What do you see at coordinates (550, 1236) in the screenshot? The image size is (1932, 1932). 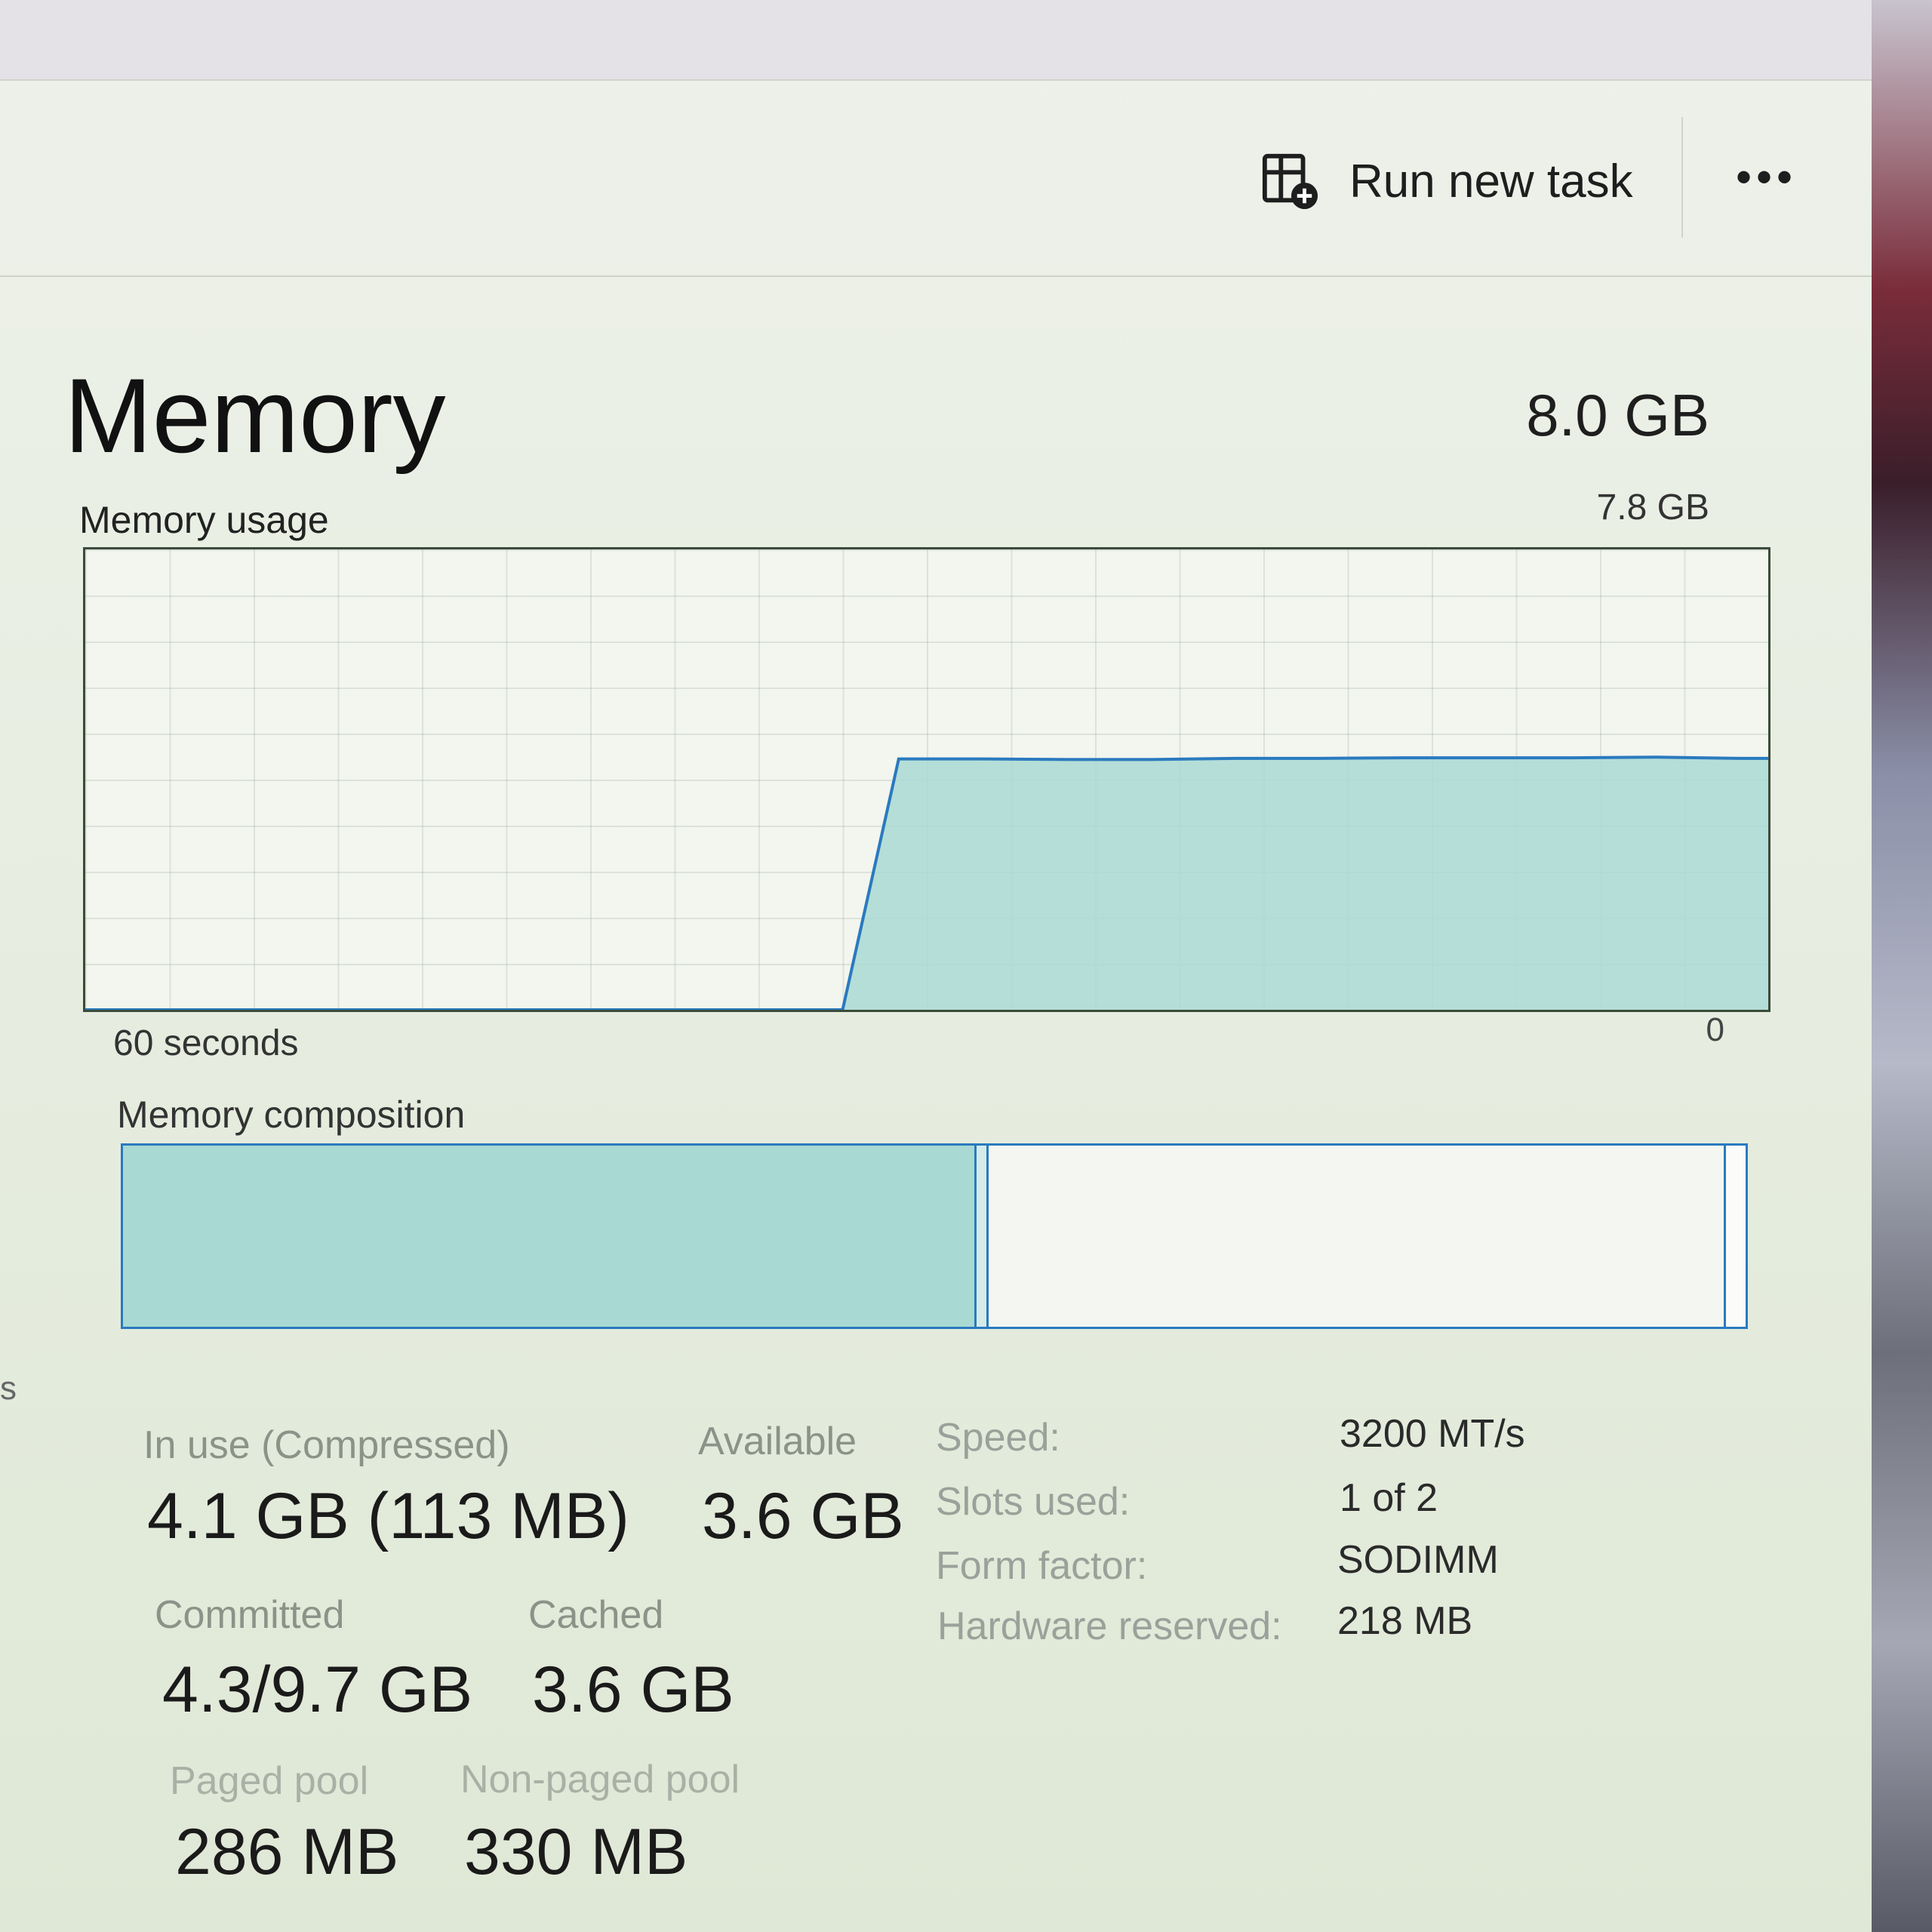 I see `composition-in-use-segment` at bounding box center [550, 1236].